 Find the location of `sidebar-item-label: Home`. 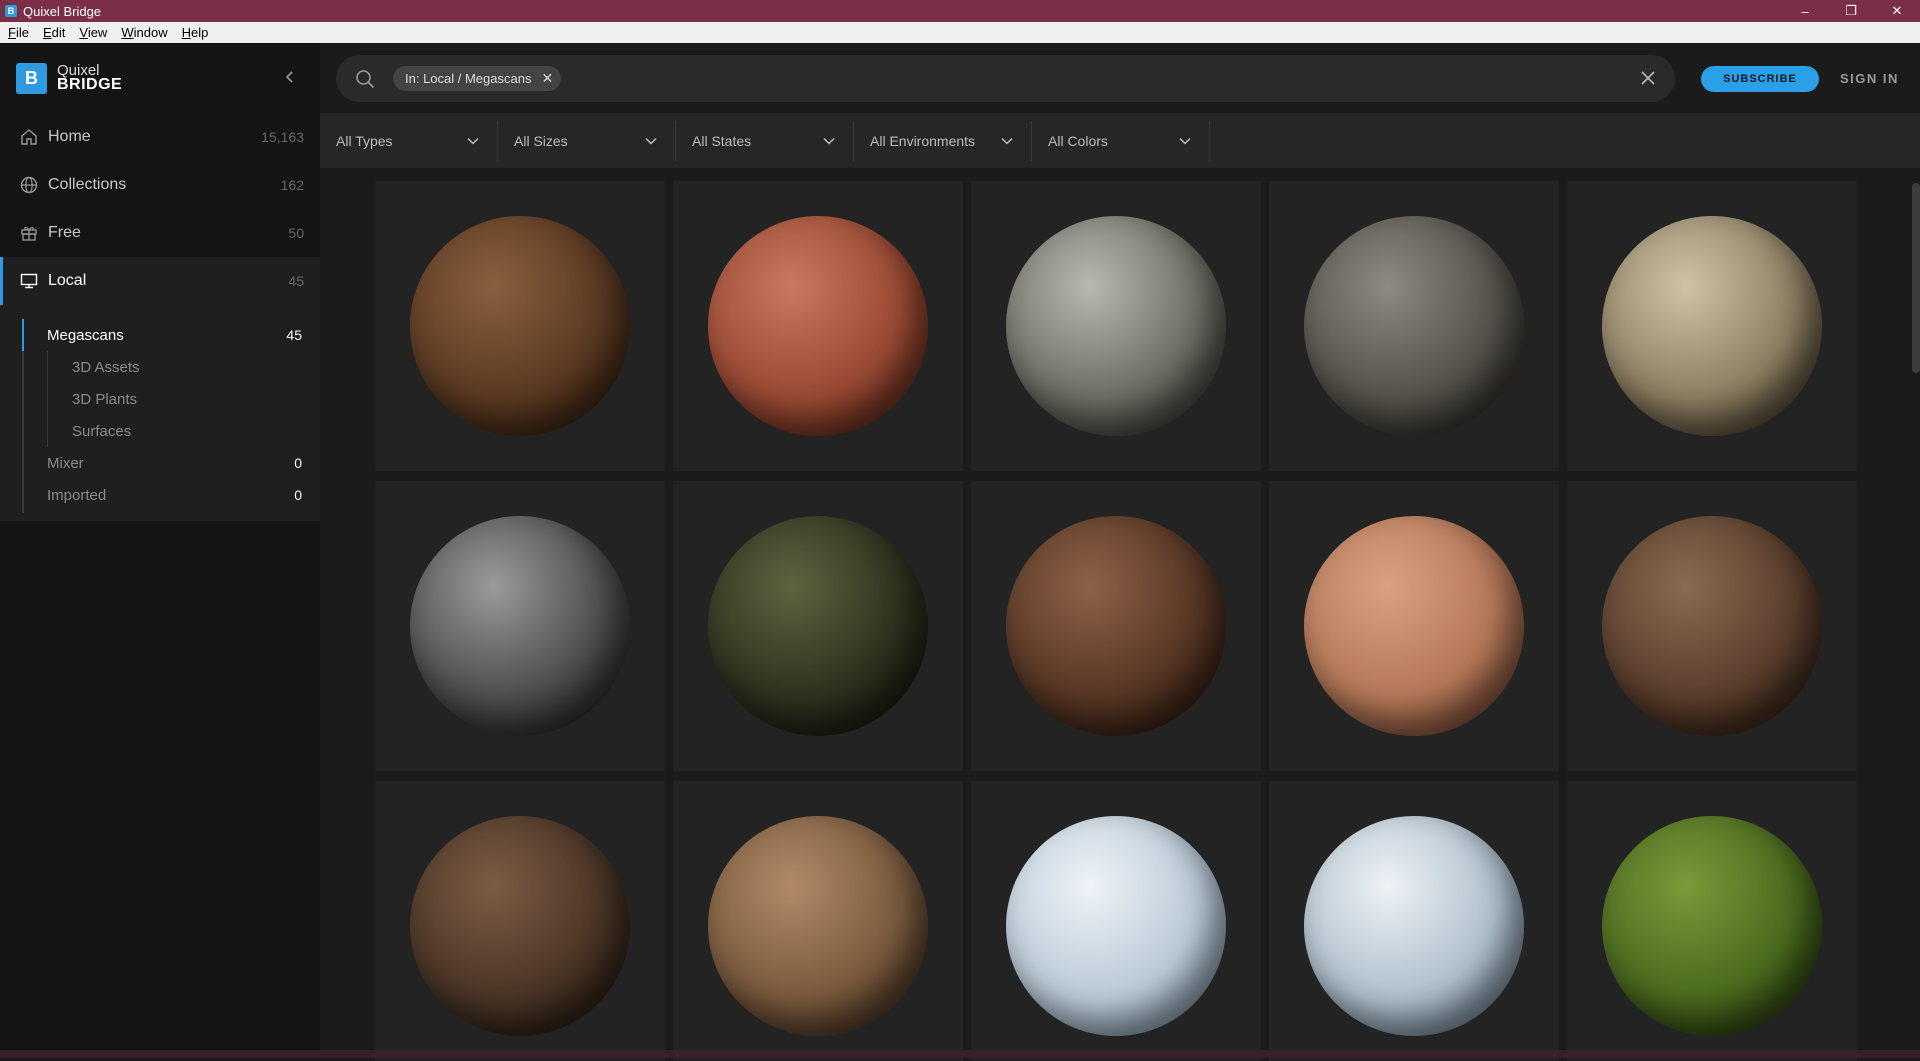

sidebar-item-label: Home is located at coordinates (69, 136).